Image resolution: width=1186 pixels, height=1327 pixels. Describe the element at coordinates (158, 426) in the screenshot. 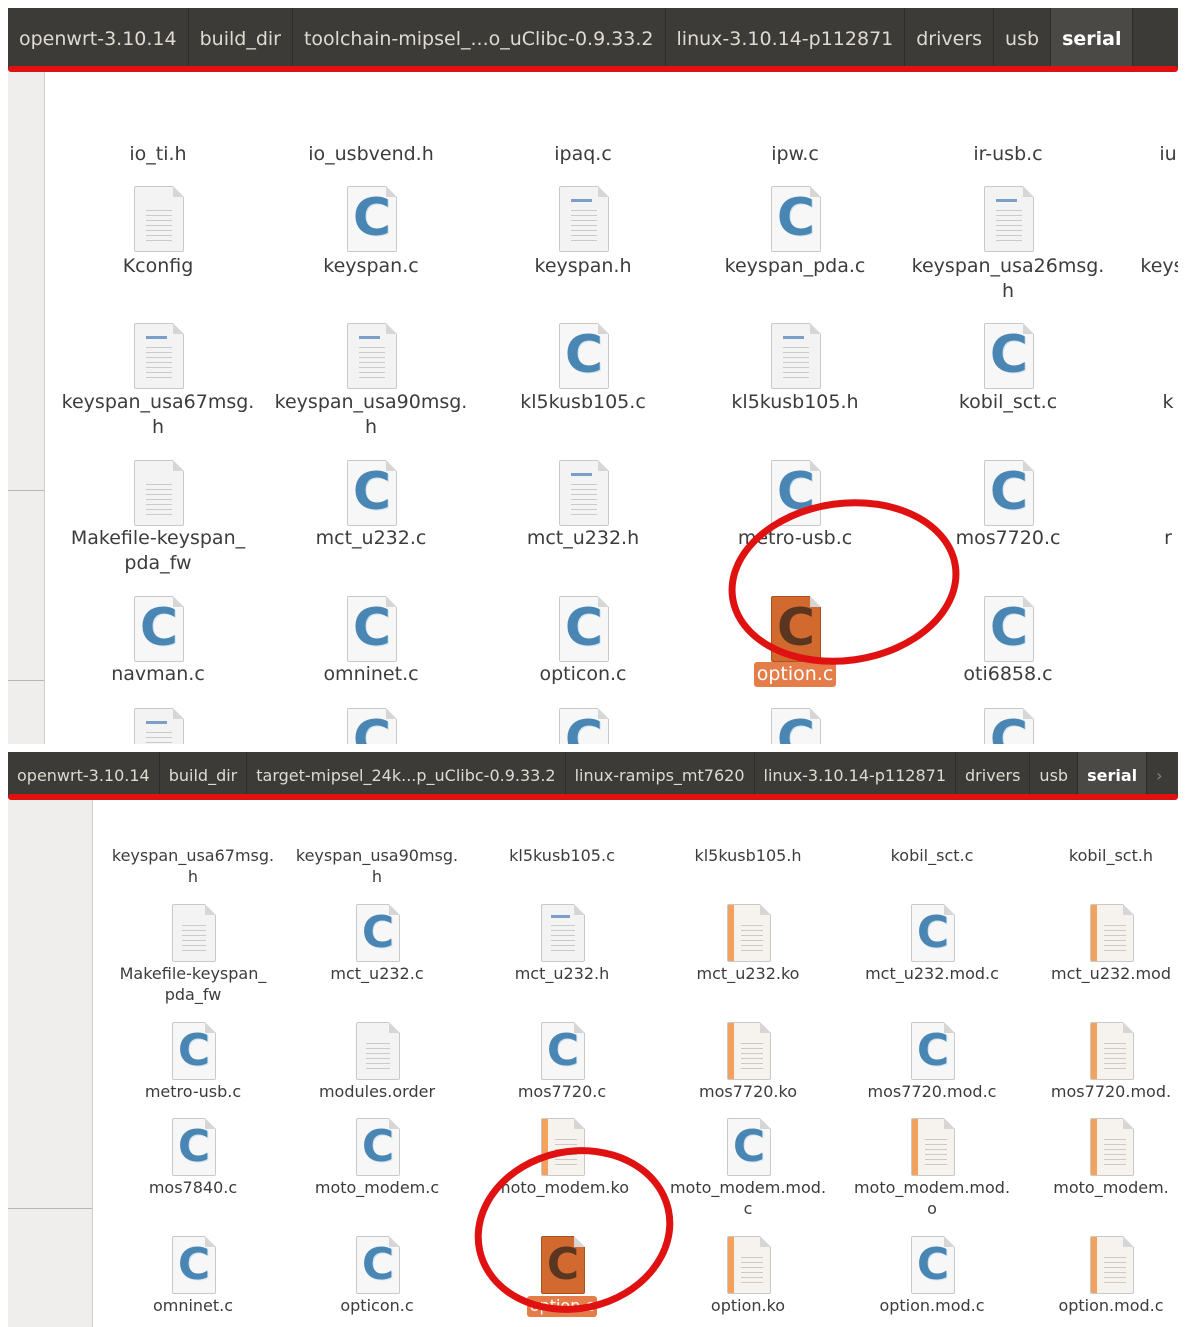

I see `file-name-label-continued: h` at that location.